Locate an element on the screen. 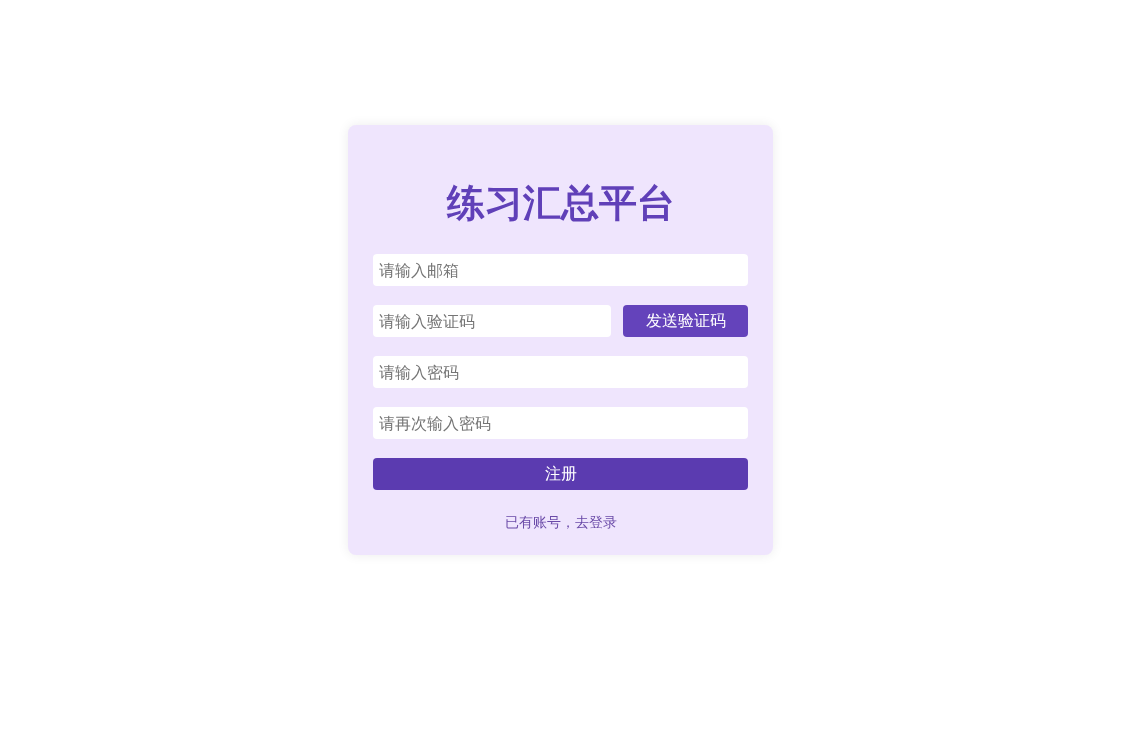 Image resolution: width=1121 pixels, height=739 pixels. register-button: 注册 is located at coordinates (560, 474).